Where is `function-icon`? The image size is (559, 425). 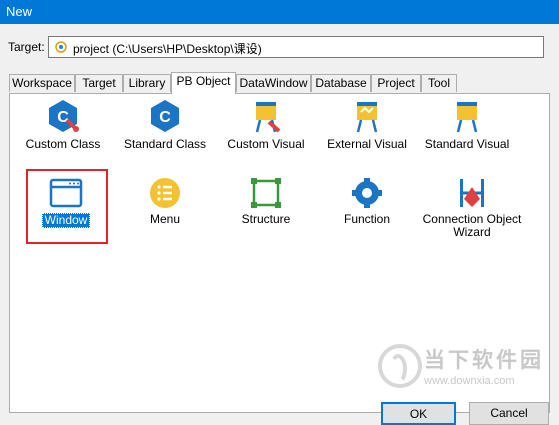 function-icon is located at coordinates (367, 193).